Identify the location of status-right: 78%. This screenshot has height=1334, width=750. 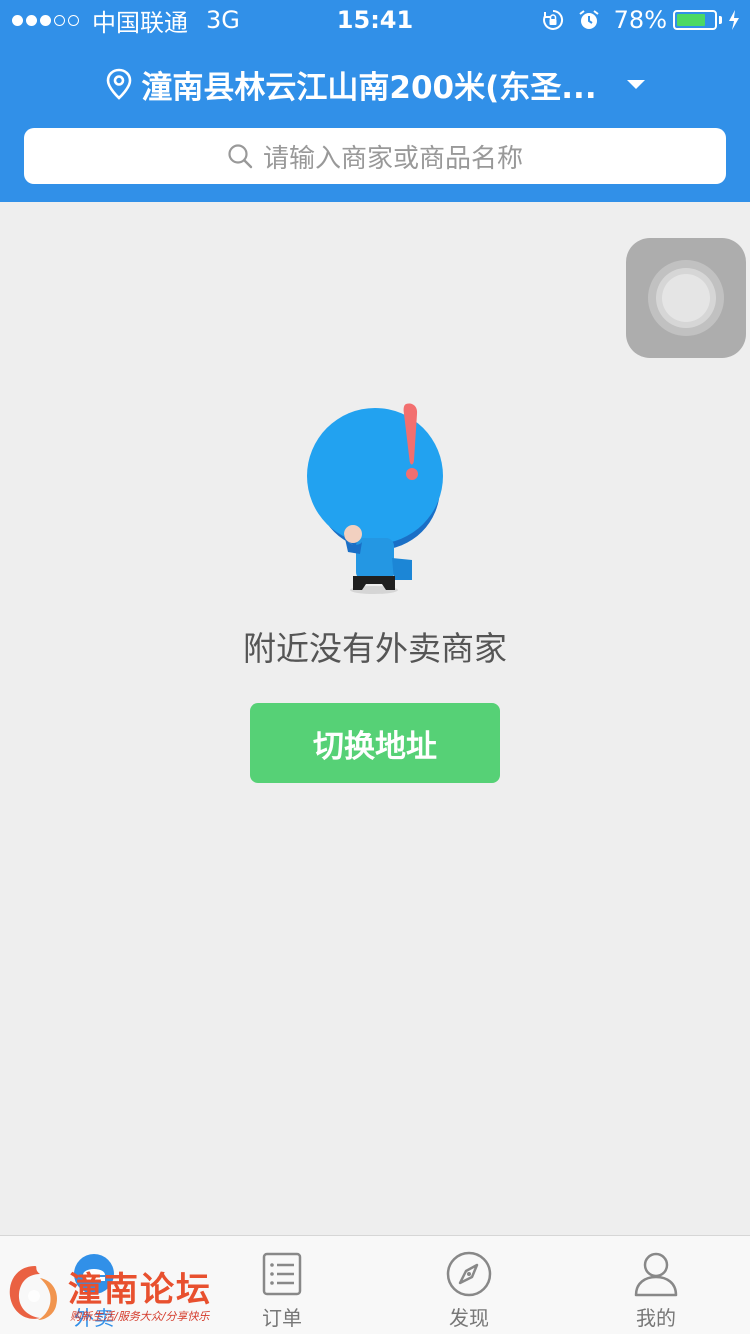
(641, 20).